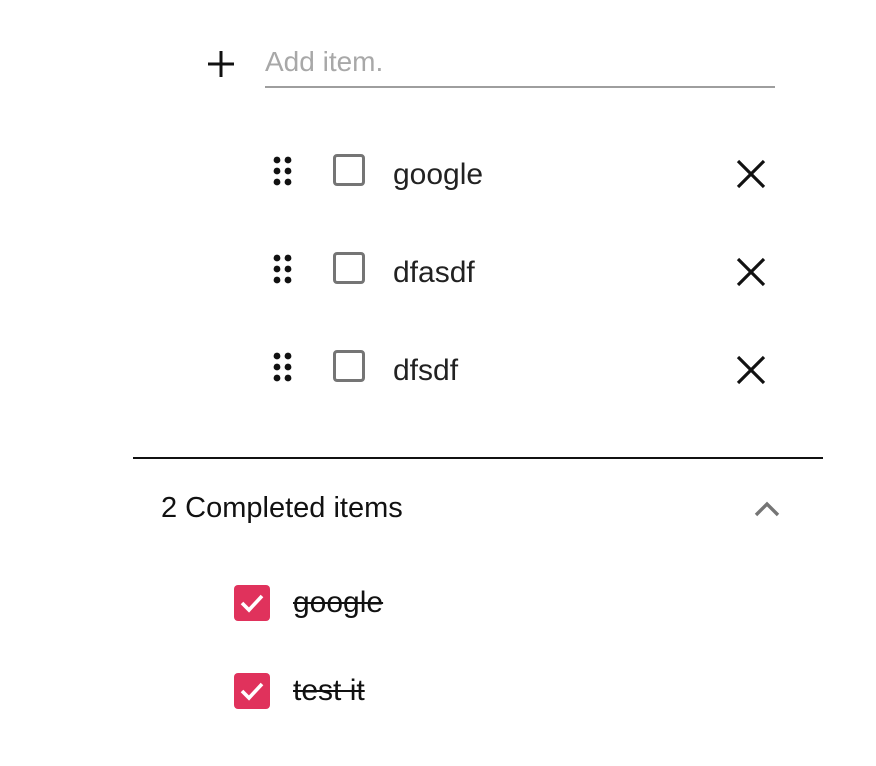  I want to click on add-item-row, so click(491, 65).